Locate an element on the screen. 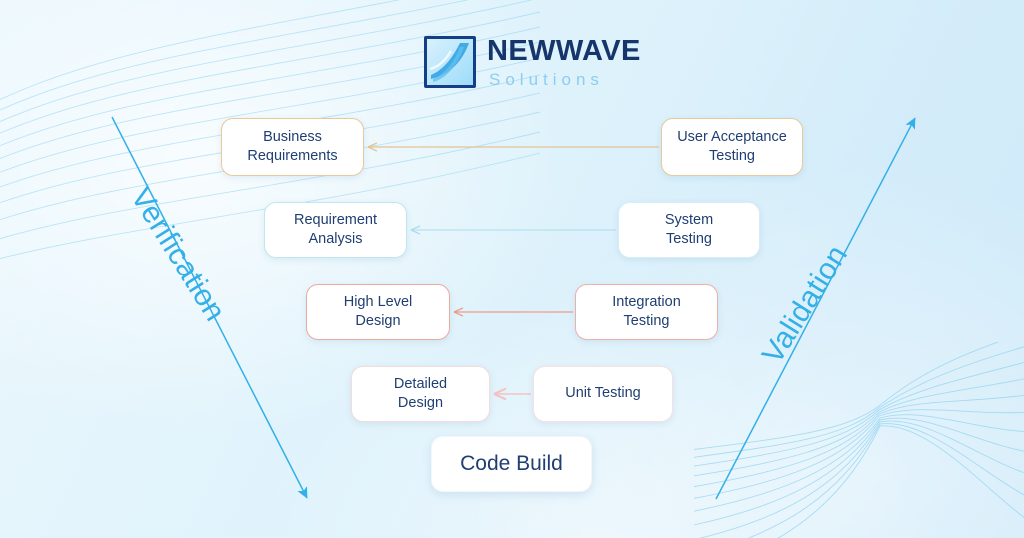 This screenshot has width=1024, height=538. node-user-acceptance-testing: User Acceptance Testing is located at coordinates (732, 147).